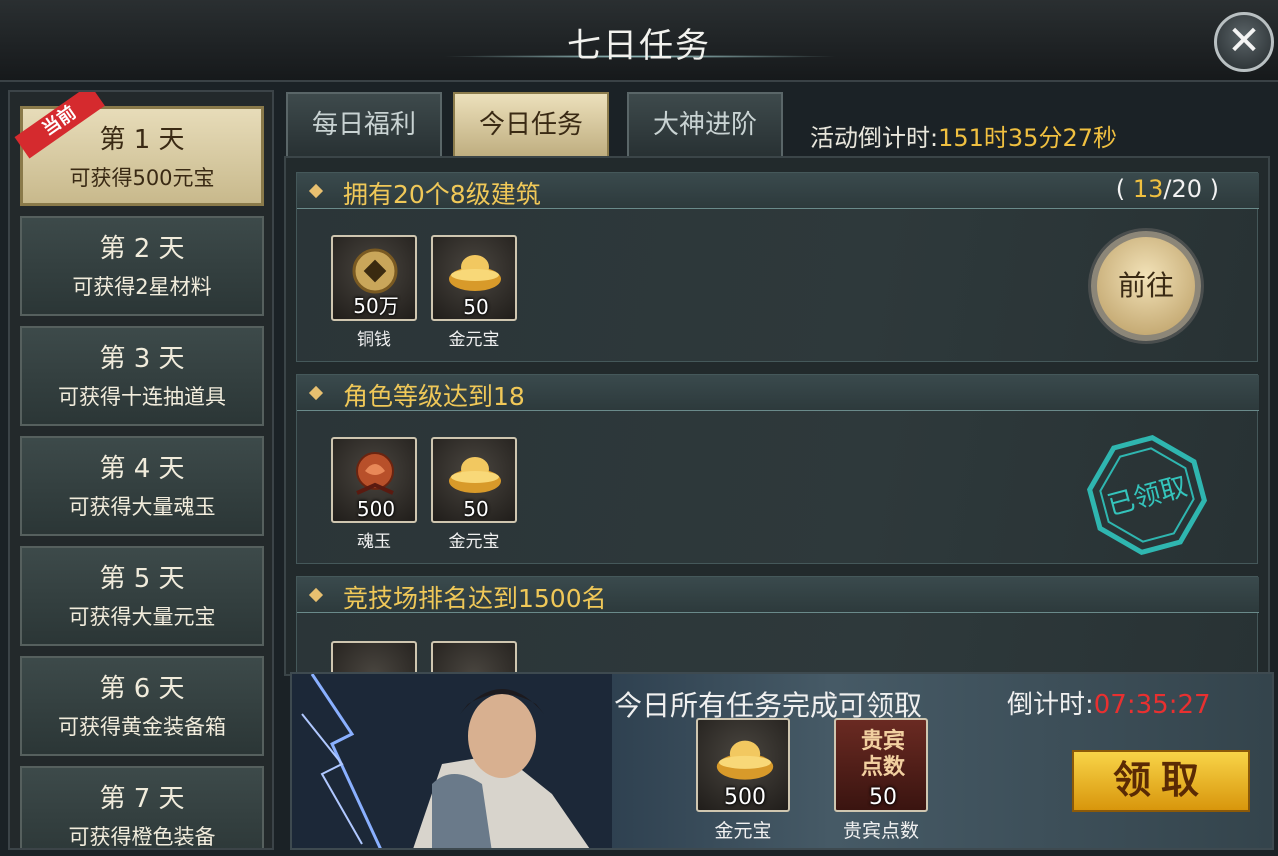  I want to click on close-icon: ✕, so click(1244, 41).